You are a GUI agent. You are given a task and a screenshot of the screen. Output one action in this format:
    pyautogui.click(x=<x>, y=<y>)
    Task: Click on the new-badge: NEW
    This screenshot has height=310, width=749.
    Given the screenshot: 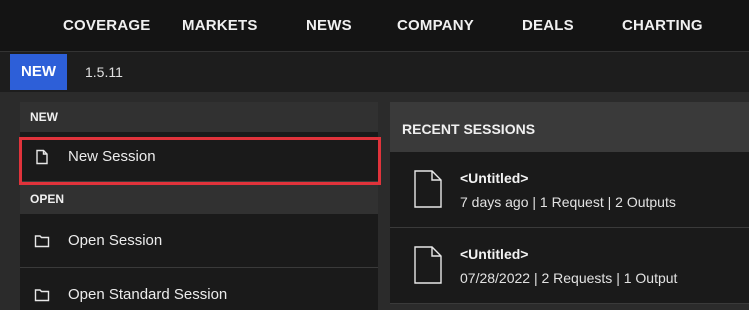 What is the action you would take?
    pyautogui.click(x=38, y=72)
    